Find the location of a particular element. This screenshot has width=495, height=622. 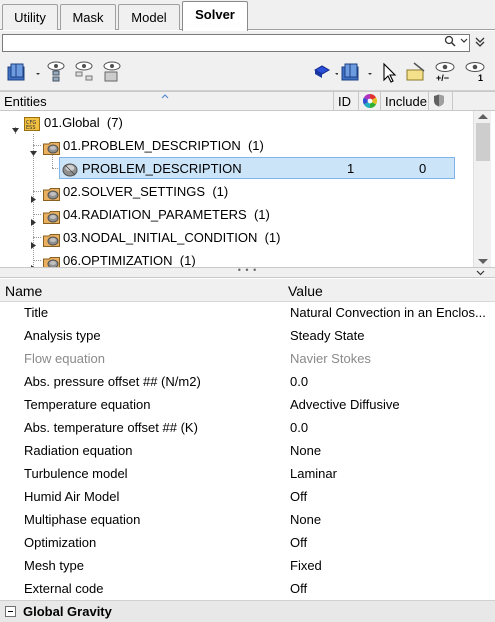

search-options-chevron-icon is located at coordinates (464, 43).